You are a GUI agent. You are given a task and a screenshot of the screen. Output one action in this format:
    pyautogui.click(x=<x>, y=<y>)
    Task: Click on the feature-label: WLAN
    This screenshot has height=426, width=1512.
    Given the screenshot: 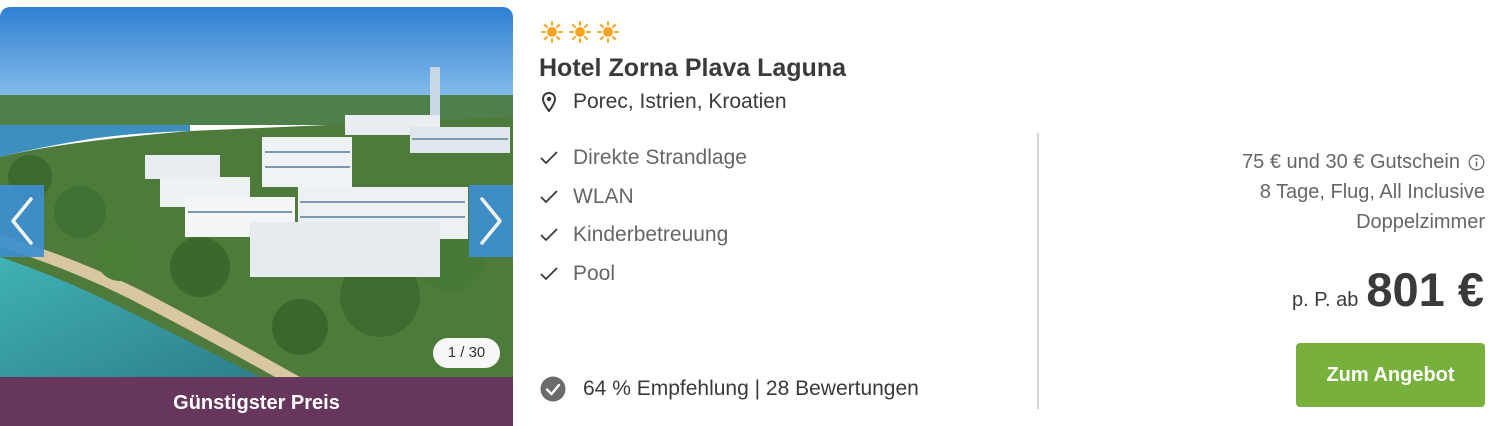 What is the action you would take?
    pyautogui.click(x=603, y=196)
    